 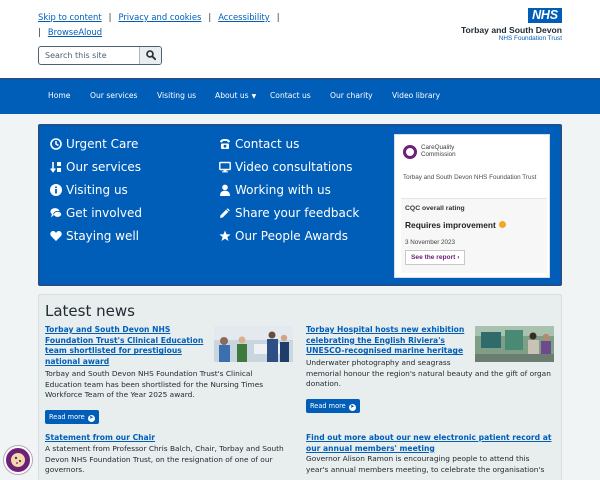 What do you see at coordinates (90, 311) in the screenshot?
I see `news-heading: Latest news` at bounding box center [90, 311].